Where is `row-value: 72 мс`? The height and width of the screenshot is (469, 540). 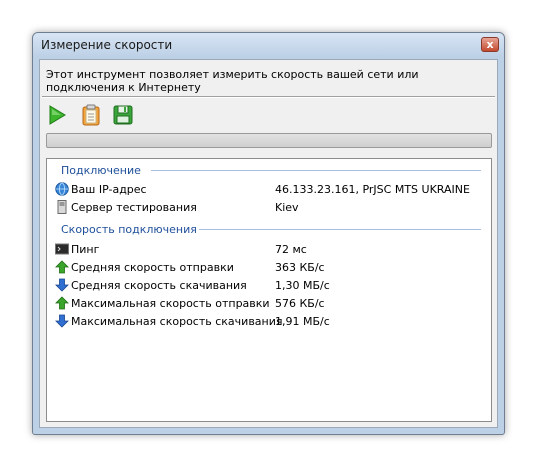 row-value: 72 мс is located at coordinates (291, 249).